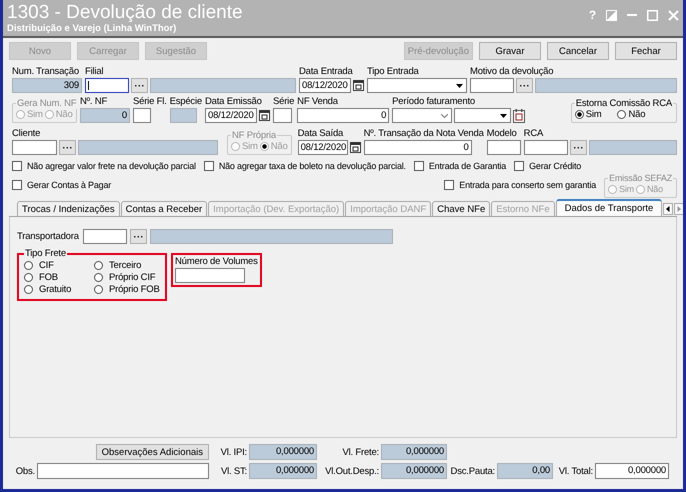 The image size is (686, 492). Describe the element at coordinates (492, 85) in the screenshot. I see `reason-field` at that location.